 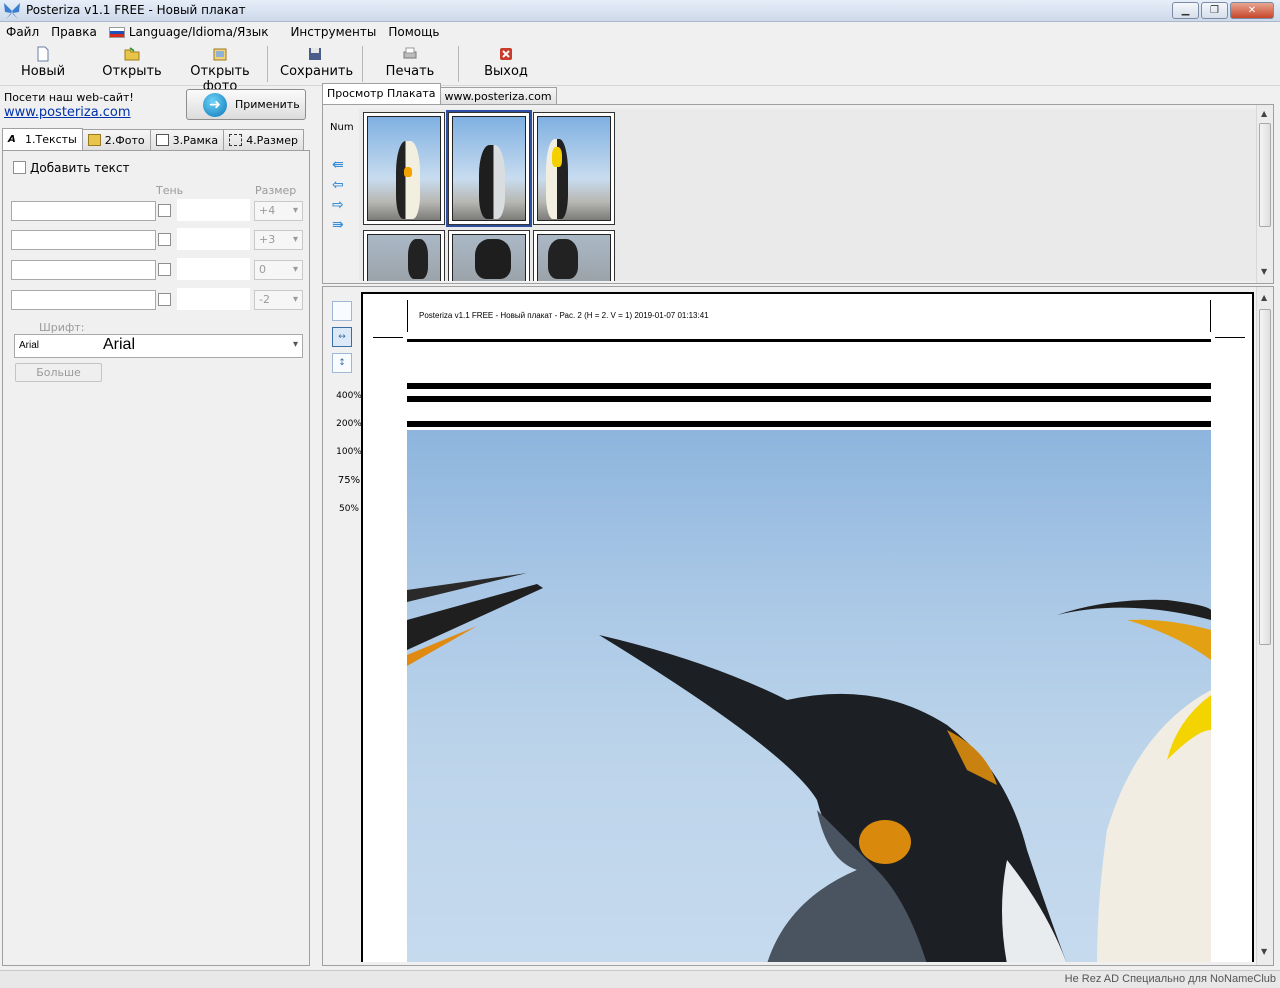 What do you see at coordinates (341, 185) in the screenshot?
I see `prev-page-icon: ⇦` at bounding box center [341, 185].